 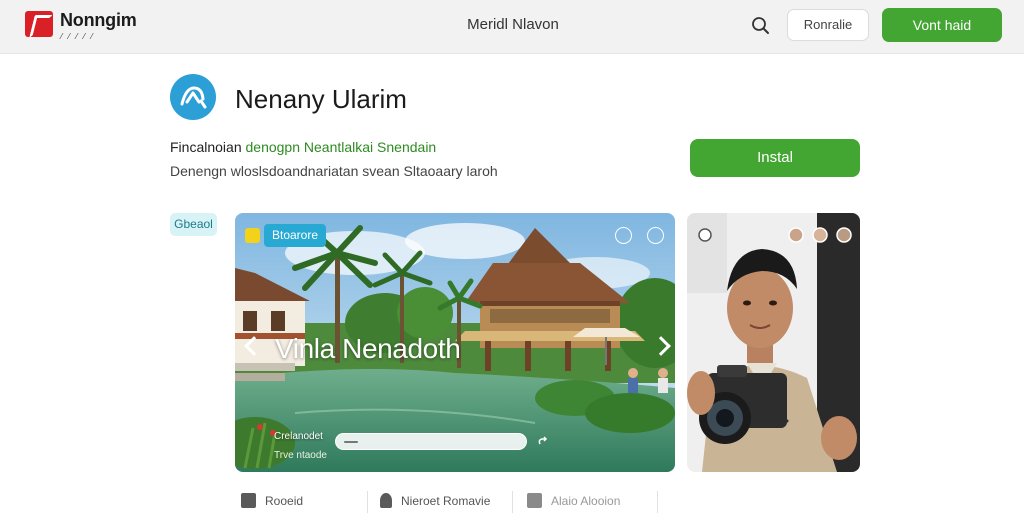 What do you see at coordinates (761, 26) in the screenshot?
I see `search-icon` at bounding box center [761, 26].